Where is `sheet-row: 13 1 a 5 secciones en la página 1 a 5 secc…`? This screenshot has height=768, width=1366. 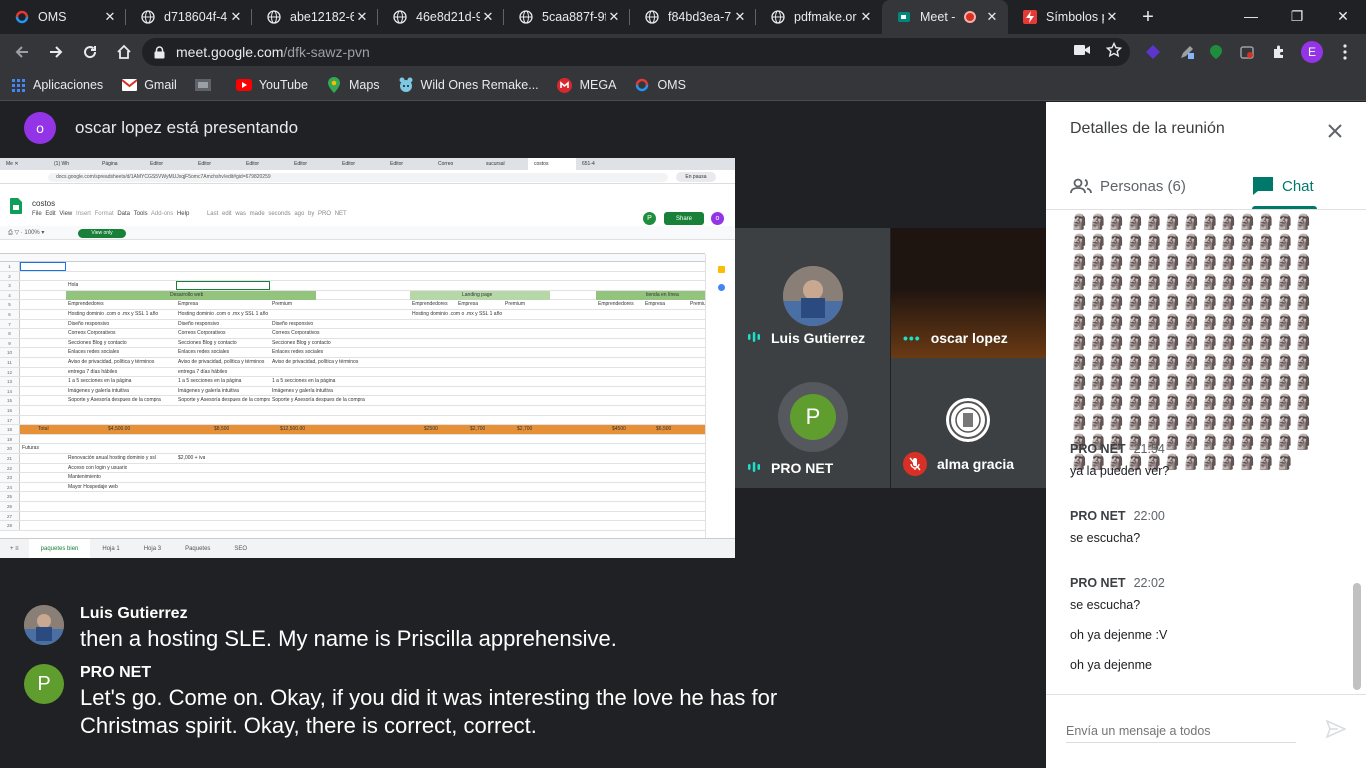
sheet-row: 13 1 a 5 secciones en la página 1 a 5 secc… is located at coordinates (352, 382).